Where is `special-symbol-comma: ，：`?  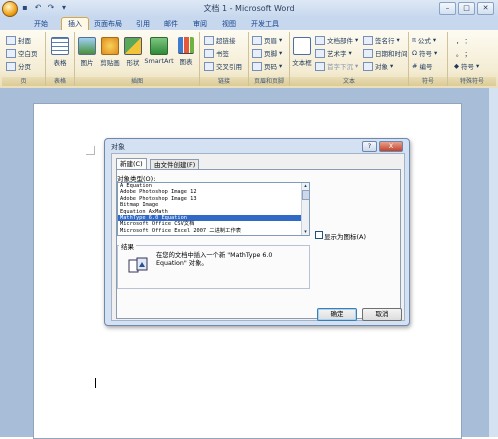 special-symbol-comma: ，： is located at coordinates (463, 40).